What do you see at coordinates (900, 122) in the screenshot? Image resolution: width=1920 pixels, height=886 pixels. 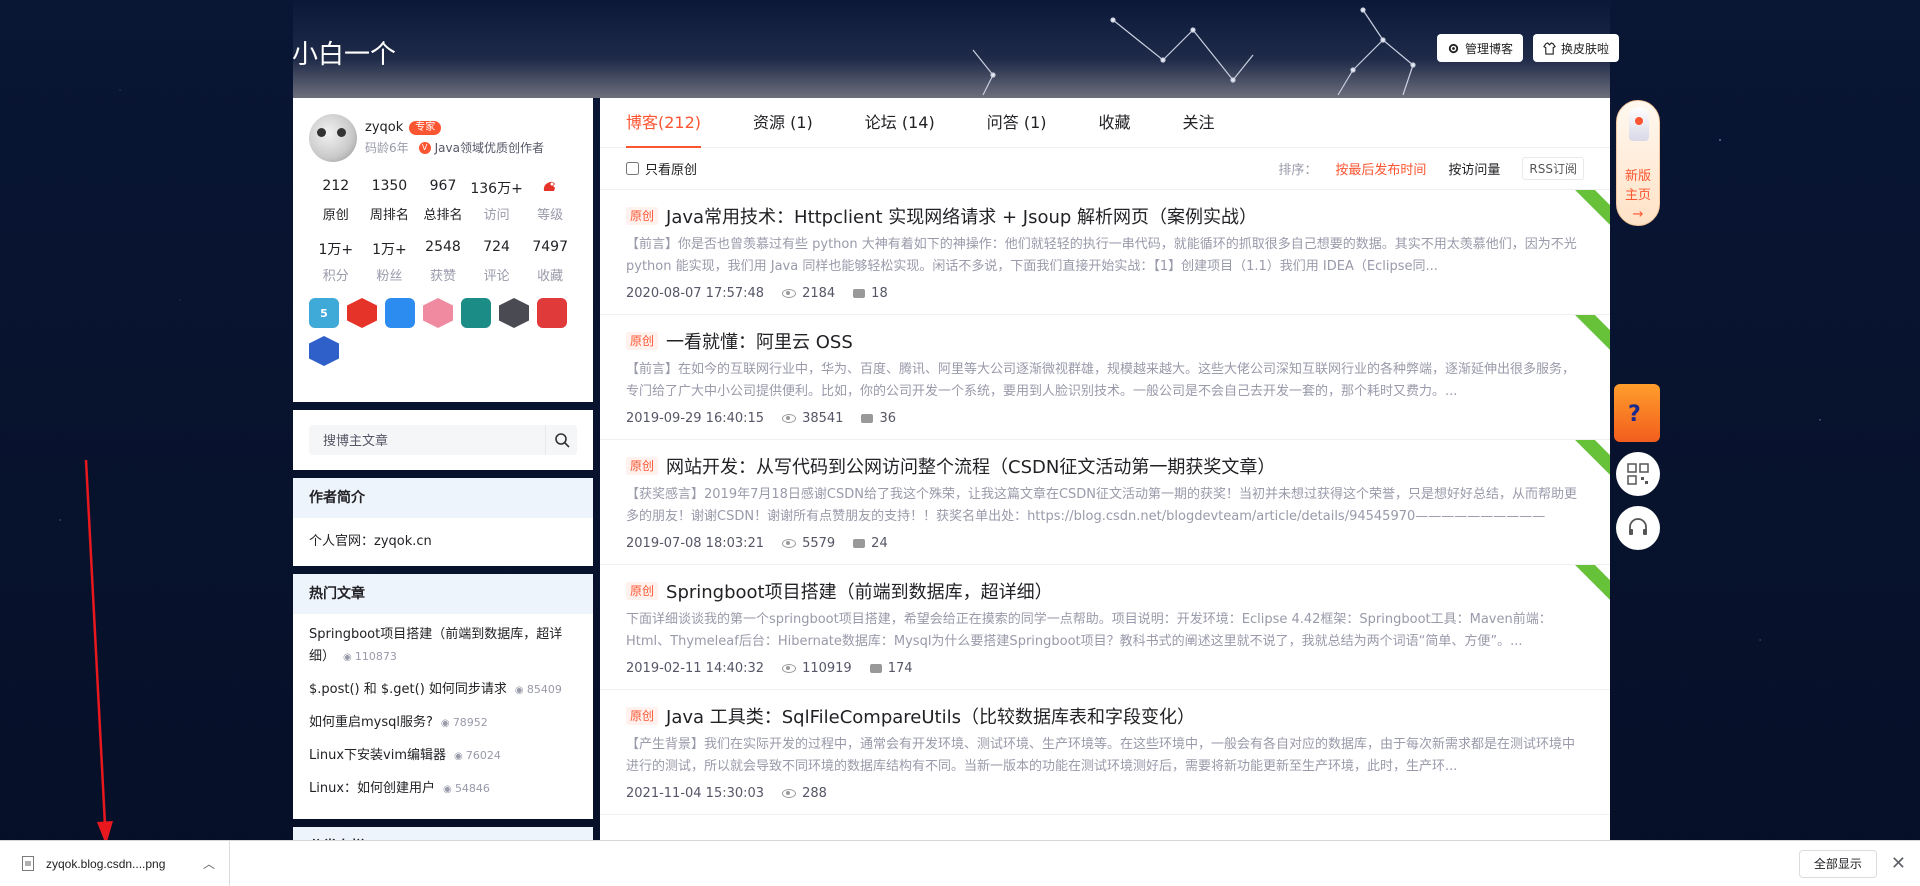 I see `tab-2: 论坛 (14)` at bounding box center [900, 122].